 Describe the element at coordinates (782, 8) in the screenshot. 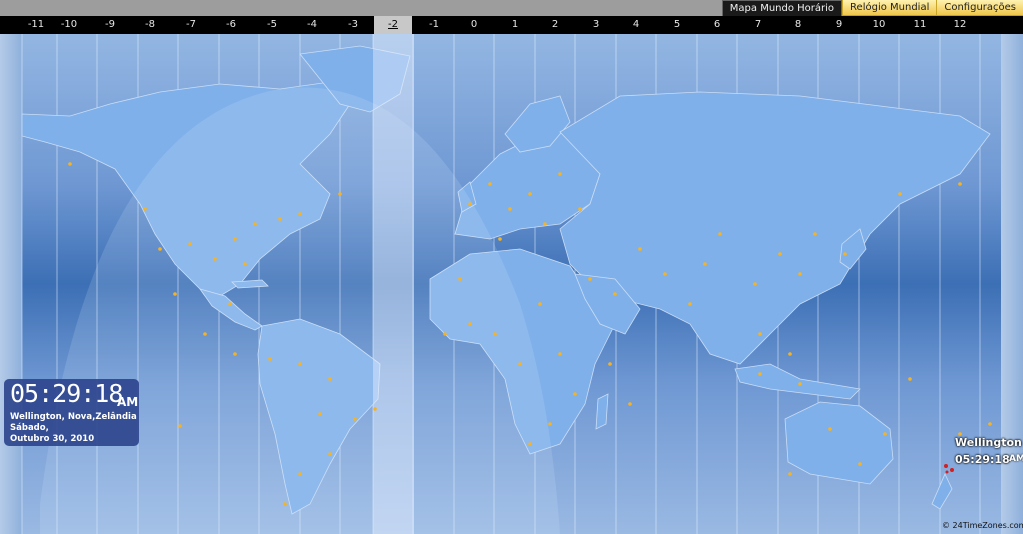

I see `tab-world-time-map: Mapa Mundo Horário` at that location.